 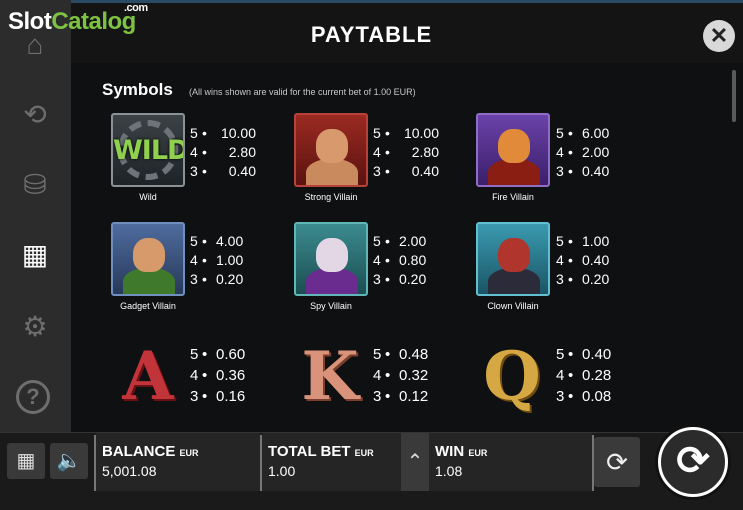 What do you see at coordinates (513, 306) in the screenshot?
I see `symbol-label: Clown Villain` at bounding box center [513, 306].